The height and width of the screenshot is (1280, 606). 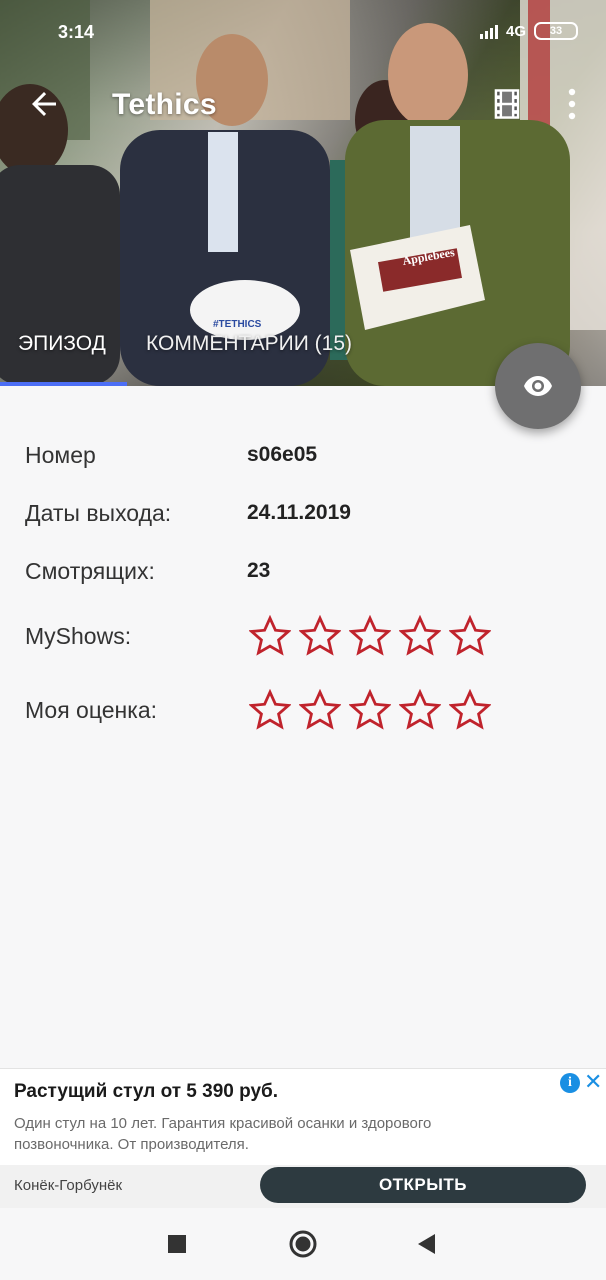 What do you see at coordinates (556, 31) in the screenshot?
I see `battery-icon: 33` at bounding box center [556, 31].